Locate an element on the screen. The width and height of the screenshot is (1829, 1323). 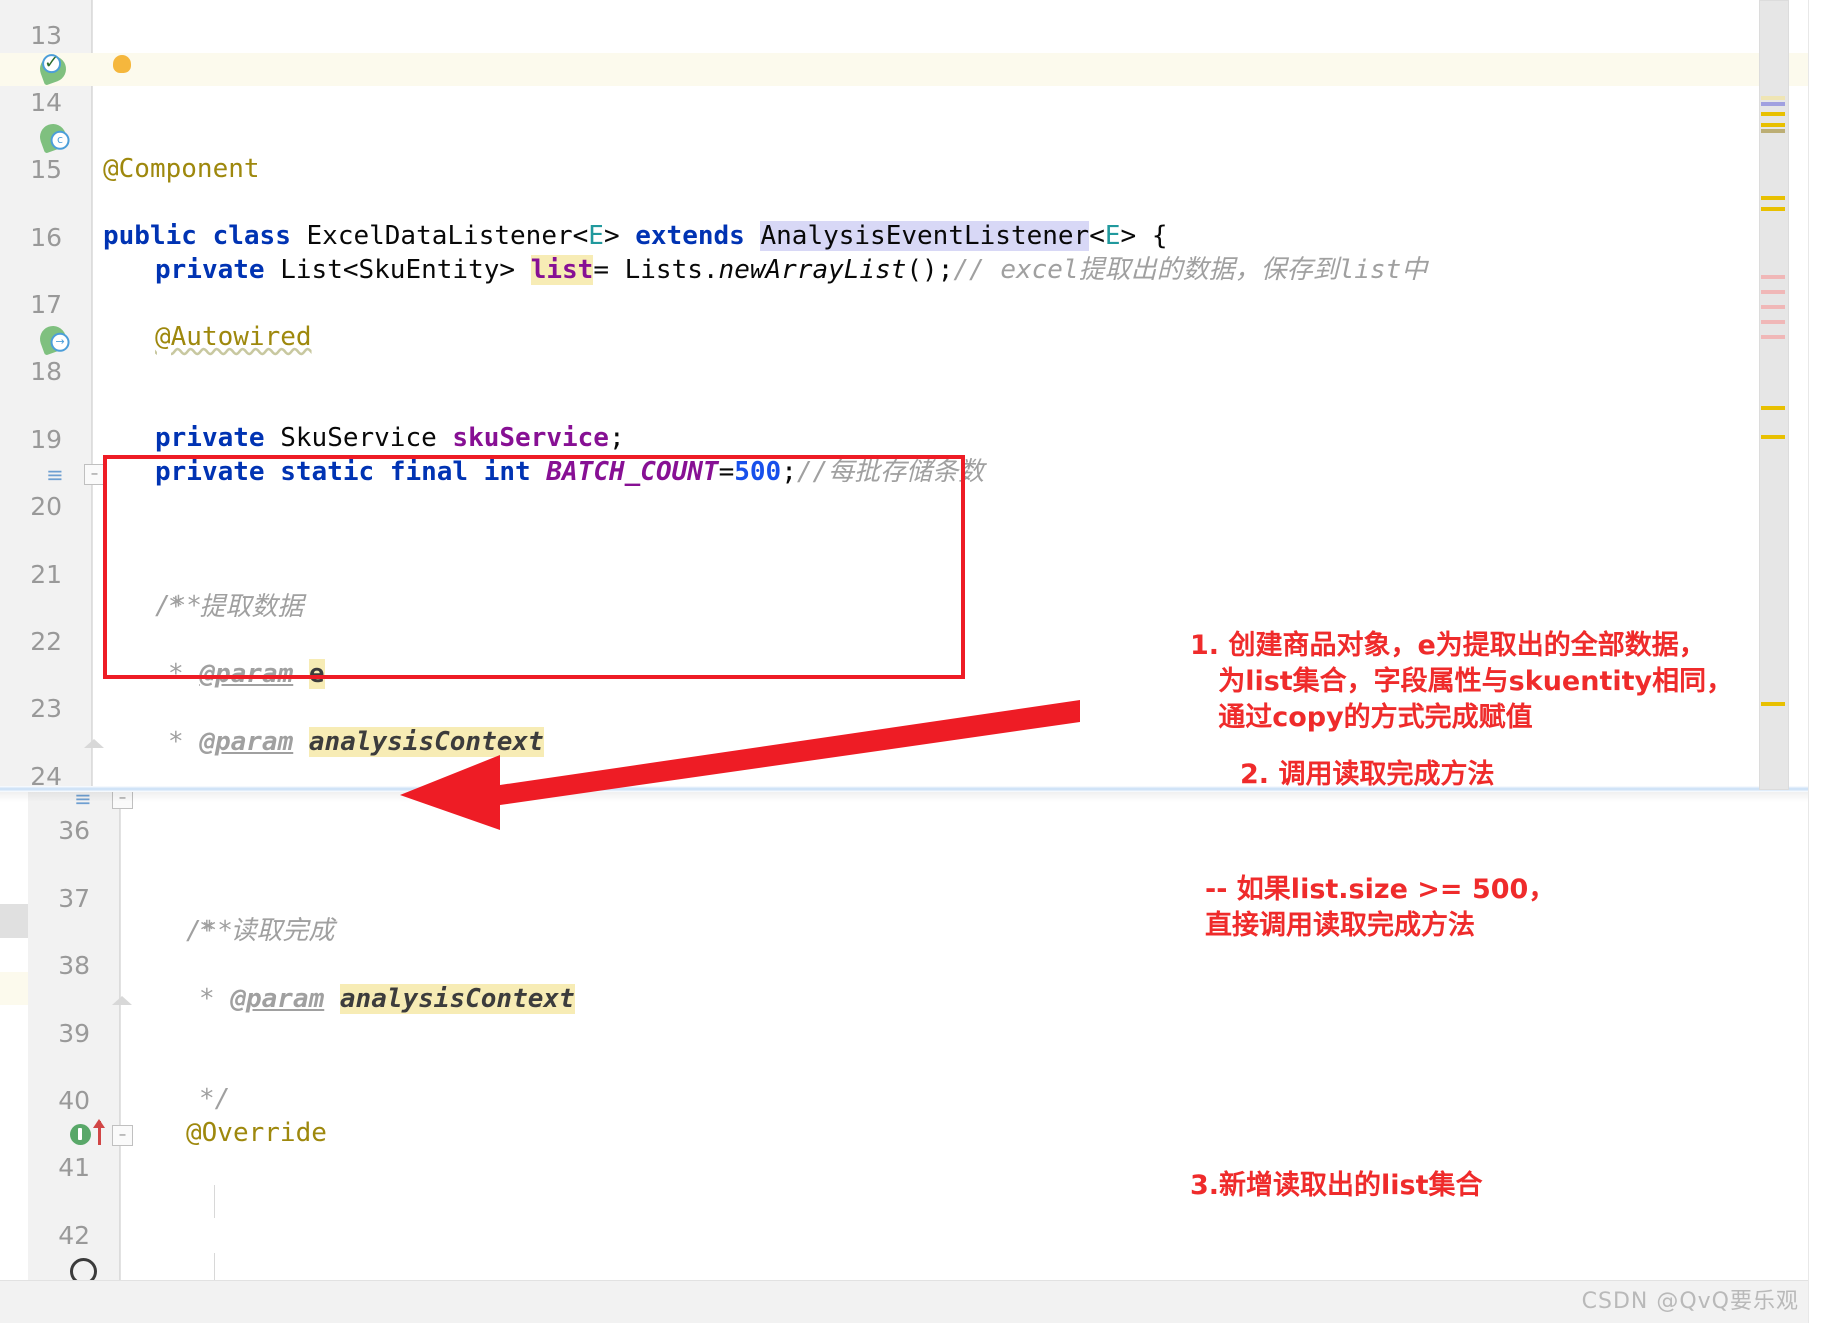
implementing-method-icon is located at coordinates (80, 1134).